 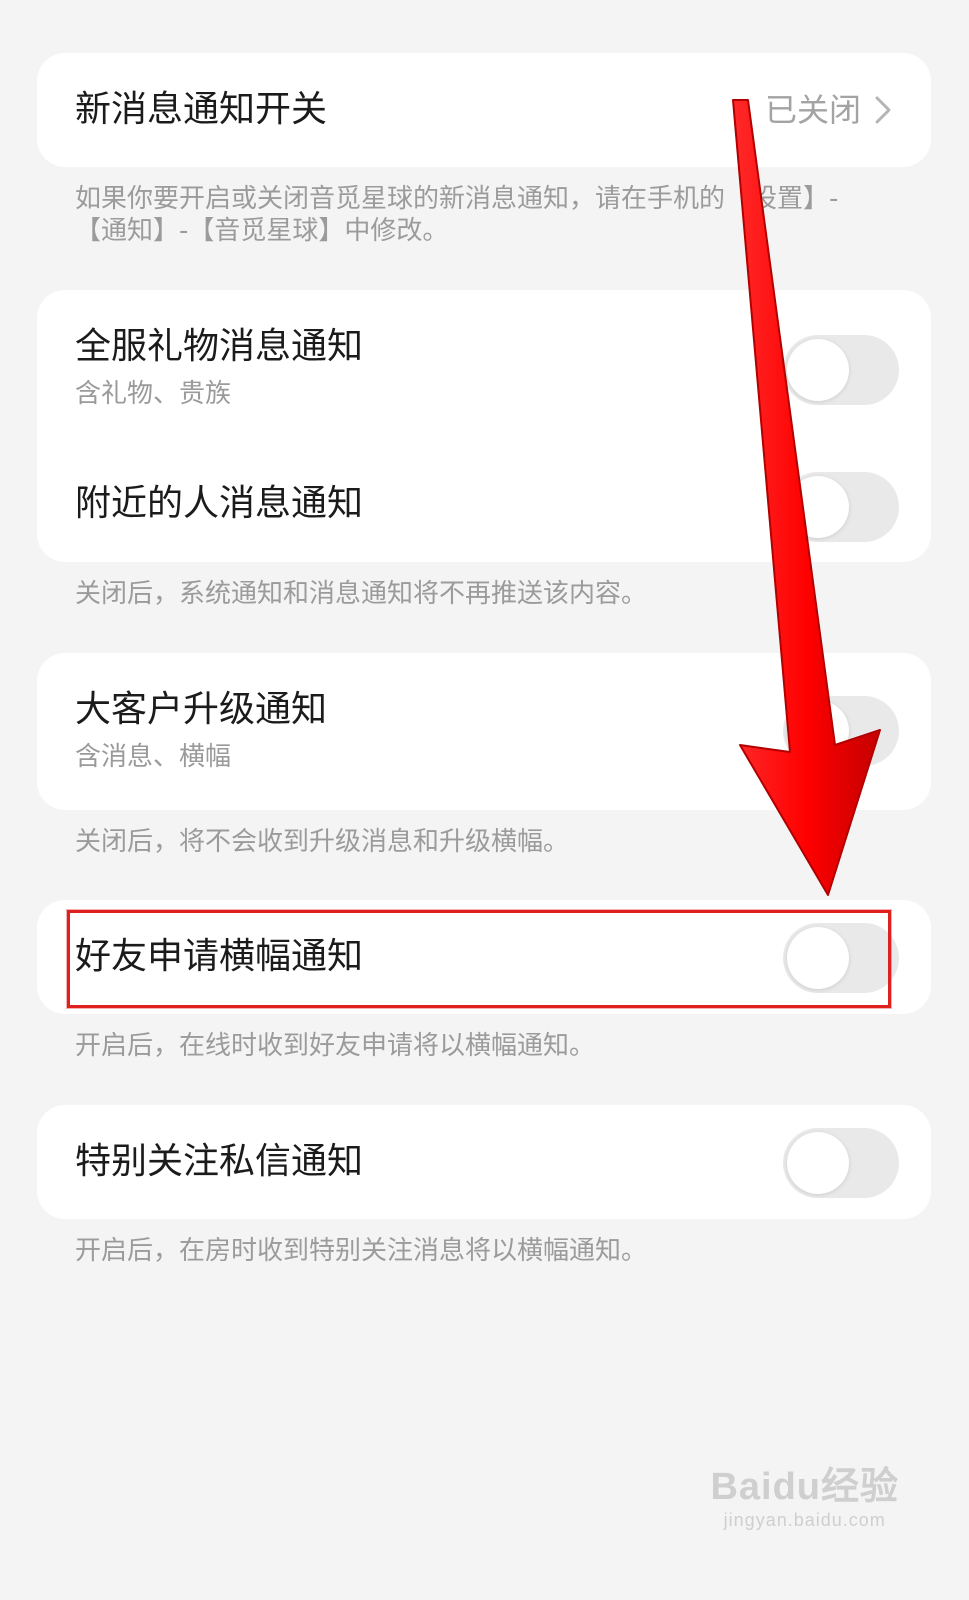 What do you see at coordinates (361, 1251) in the screenshot?
I see `special-follow-description: 开启后，在房时收到特别关注消息将以横幅通知。` at bounding box center [361, 1251].